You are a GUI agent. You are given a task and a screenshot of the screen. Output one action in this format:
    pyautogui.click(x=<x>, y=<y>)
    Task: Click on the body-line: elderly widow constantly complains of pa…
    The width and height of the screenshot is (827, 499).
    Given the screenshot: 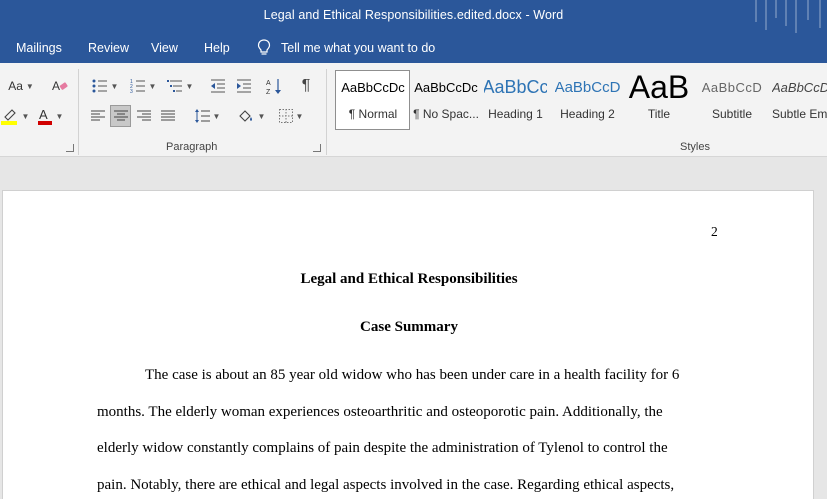 What is the action you would take?
    pyautogui.click(x=382, y=448)
    